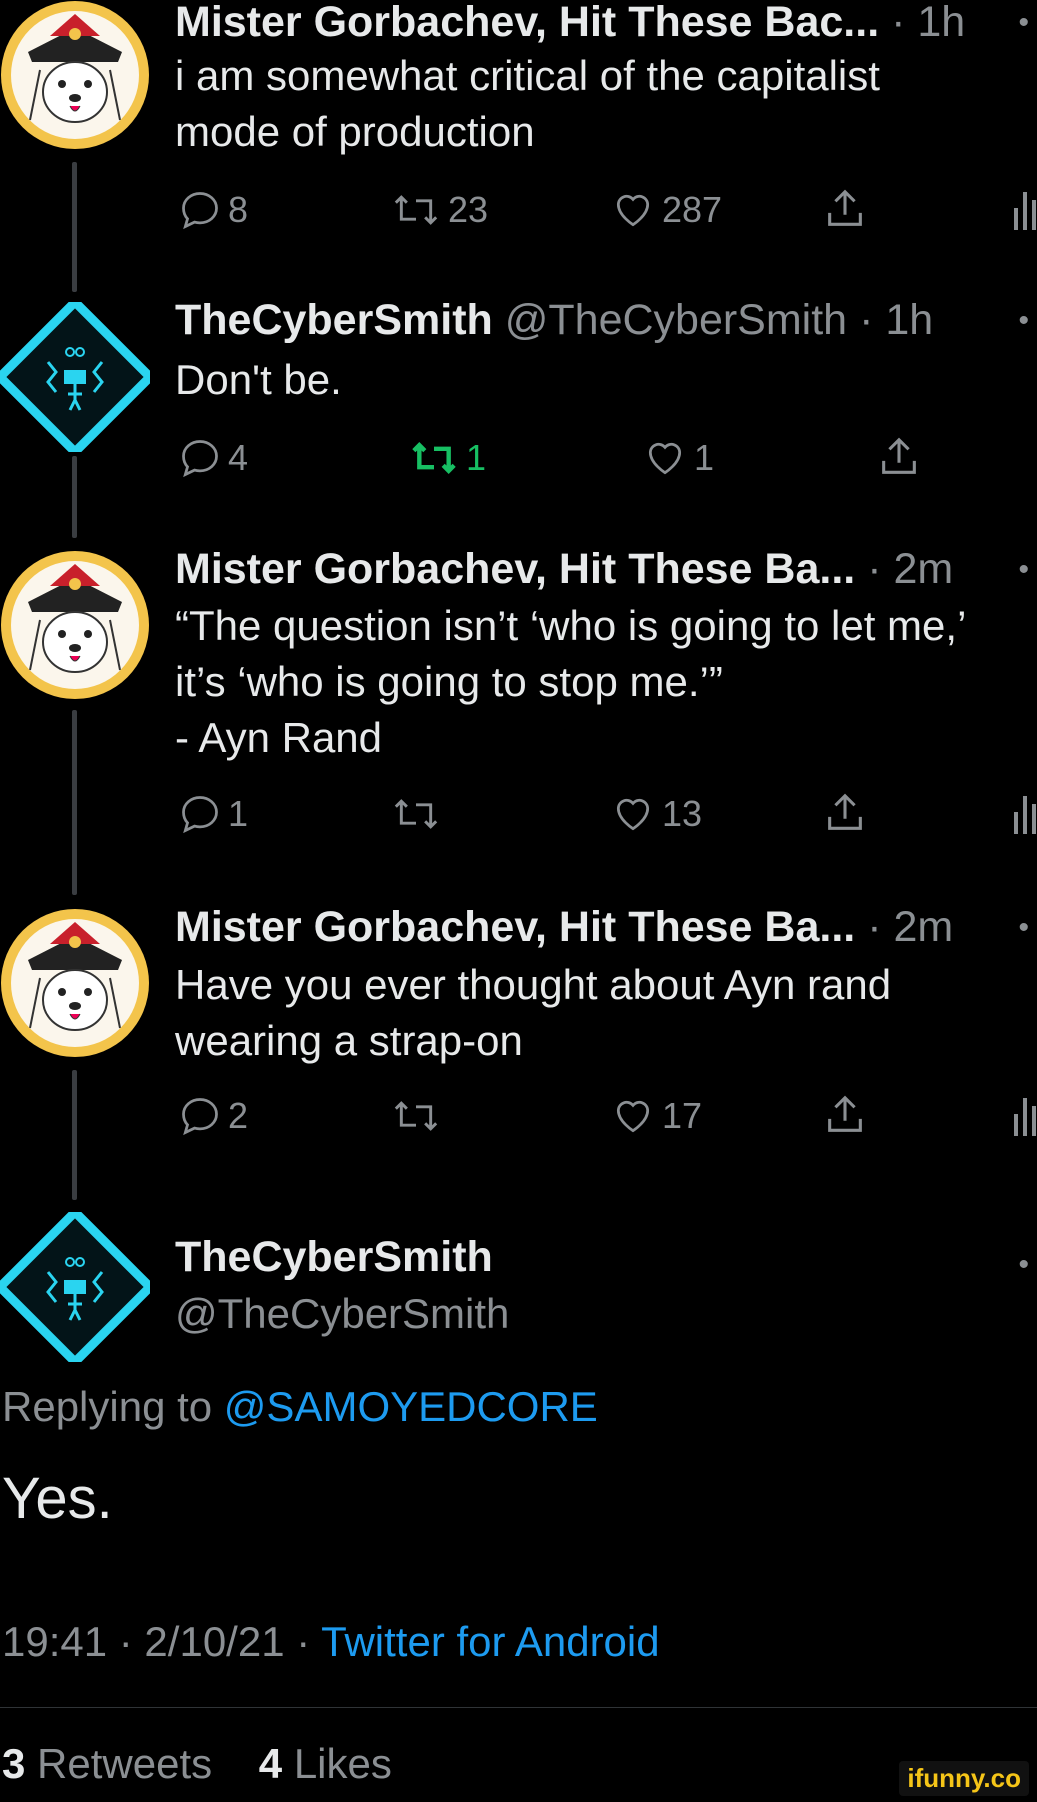  What do you see at coordinates (238, 209) in the screenshot?
I see `reply-count: 8` at bounding box center [238, 209].